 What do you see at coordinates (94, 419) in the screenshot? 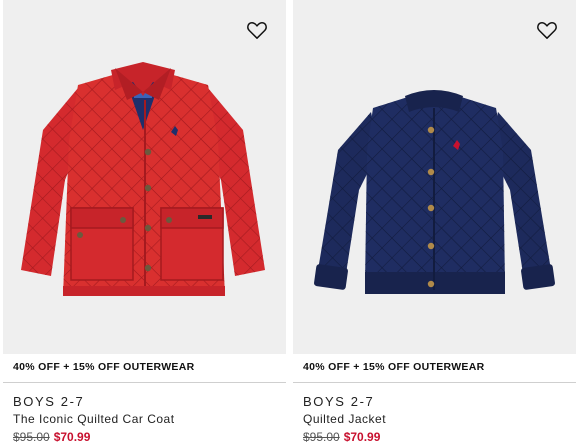
I see `product-title-link: The Iconic Quilted Car Coat` at bounding box center [94, 419].